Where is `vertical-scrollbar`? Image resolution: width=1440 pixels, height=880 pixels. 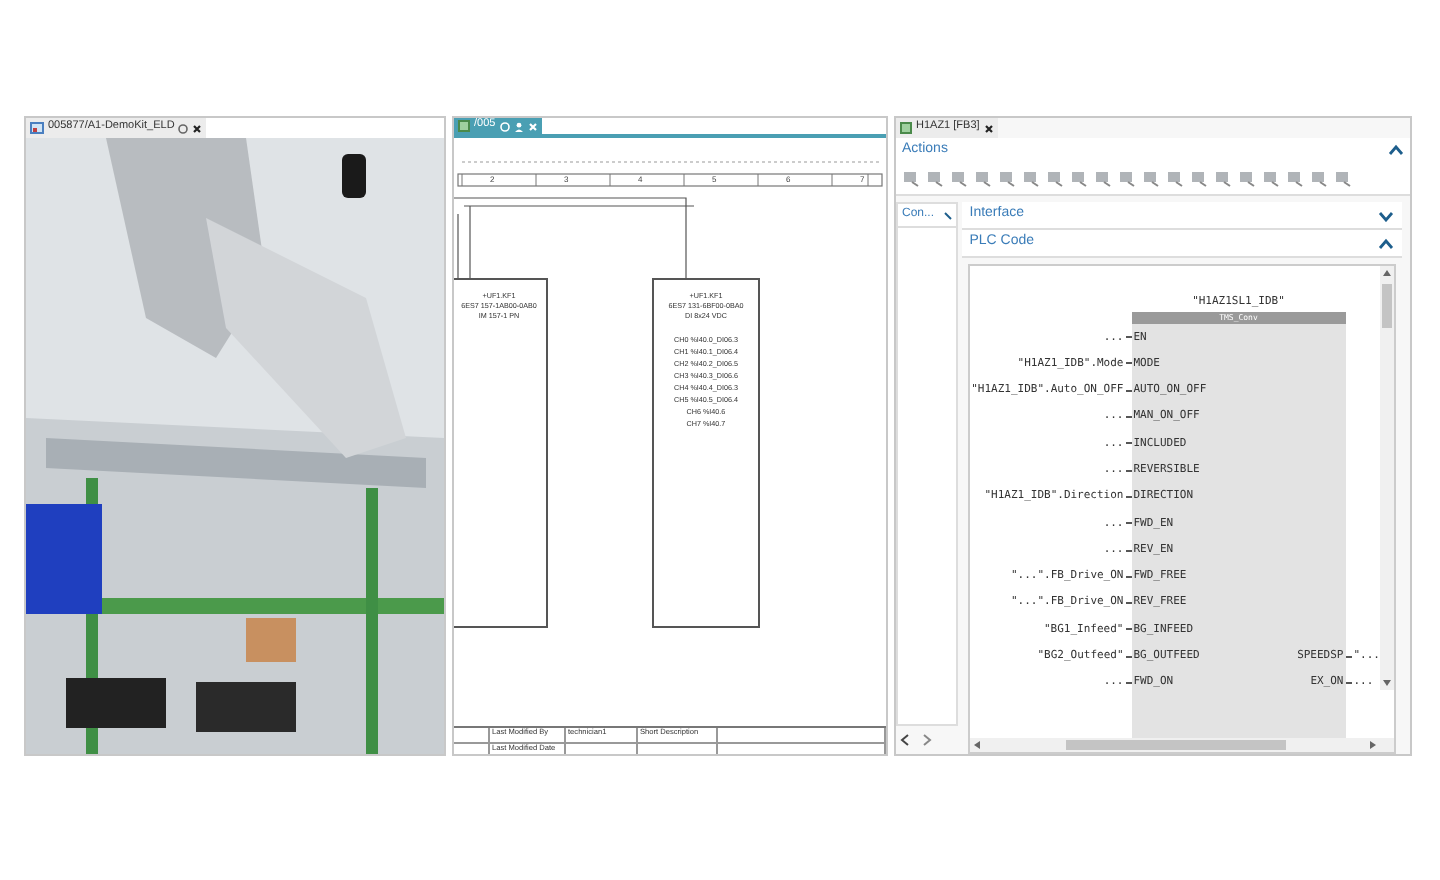 vertical-scrollbar is located at coordinates (1387, 478).